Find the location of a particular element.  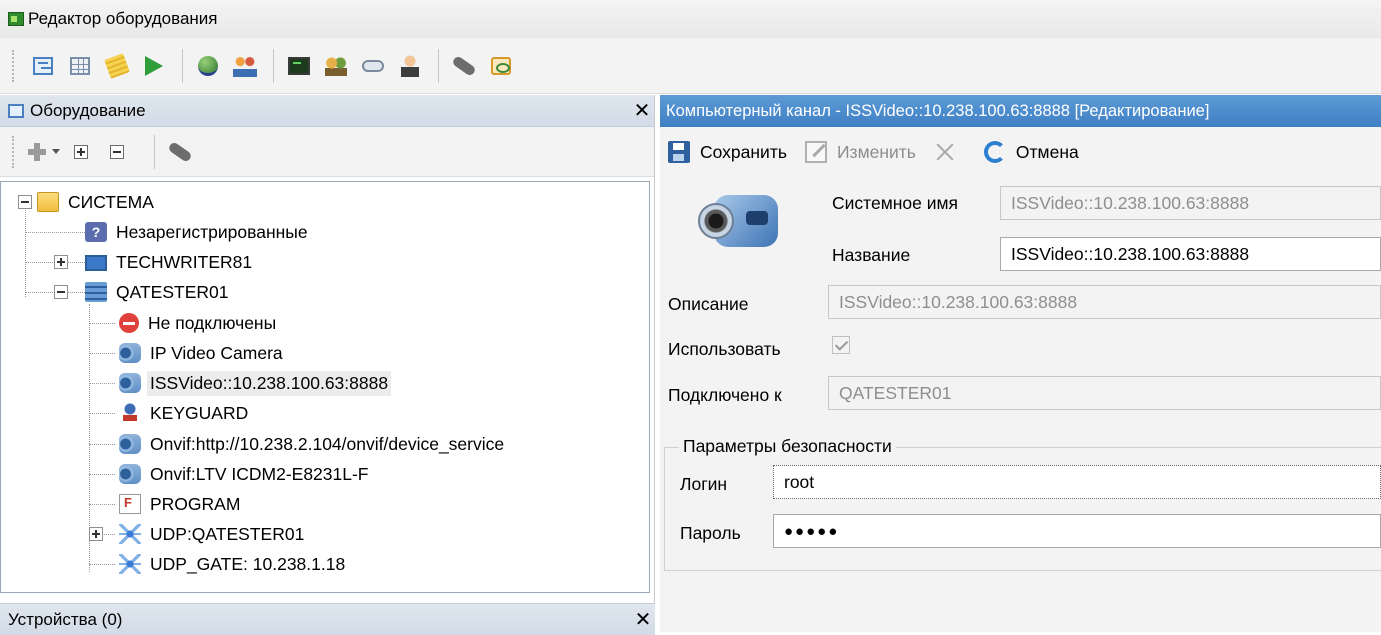

system-name-field: ISSVideo::10.238.100.63:8888 is located at coordinates (1190, 203).